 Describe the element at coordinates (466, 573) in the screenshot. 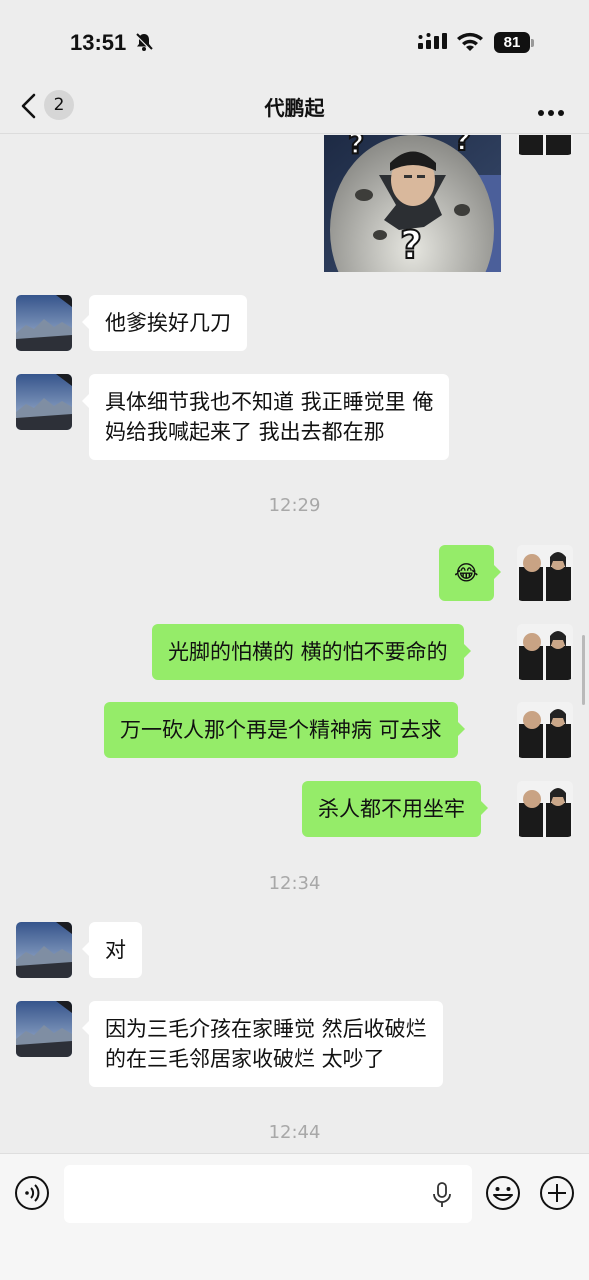

I see `laughing-crying-emoji: 😂` at that location.